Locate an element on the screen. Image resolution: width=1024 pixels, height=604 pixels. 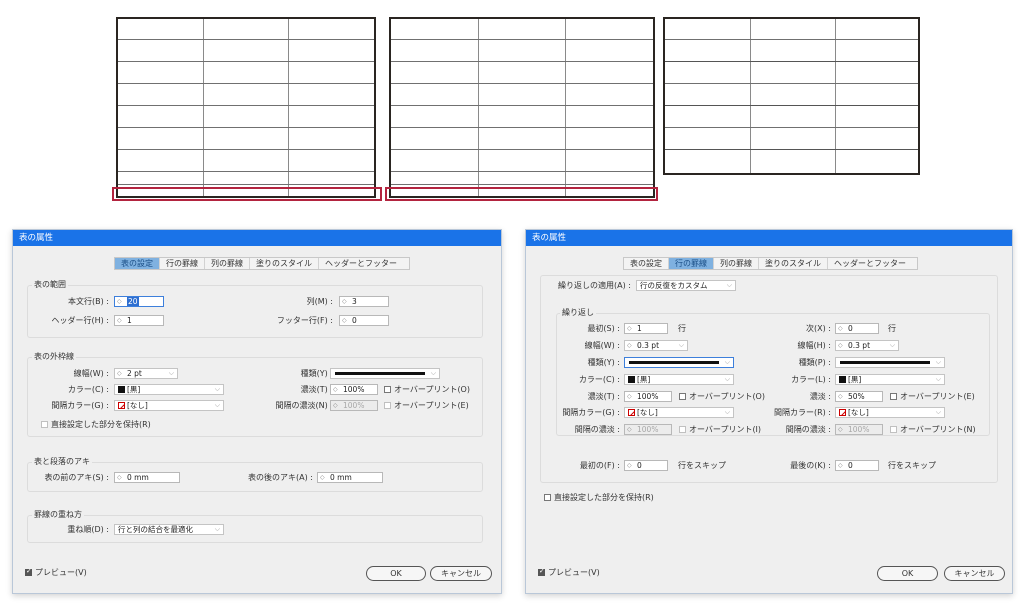
overprint-checkbox: オーバープリント(O) is located at coordinates (427, 389).